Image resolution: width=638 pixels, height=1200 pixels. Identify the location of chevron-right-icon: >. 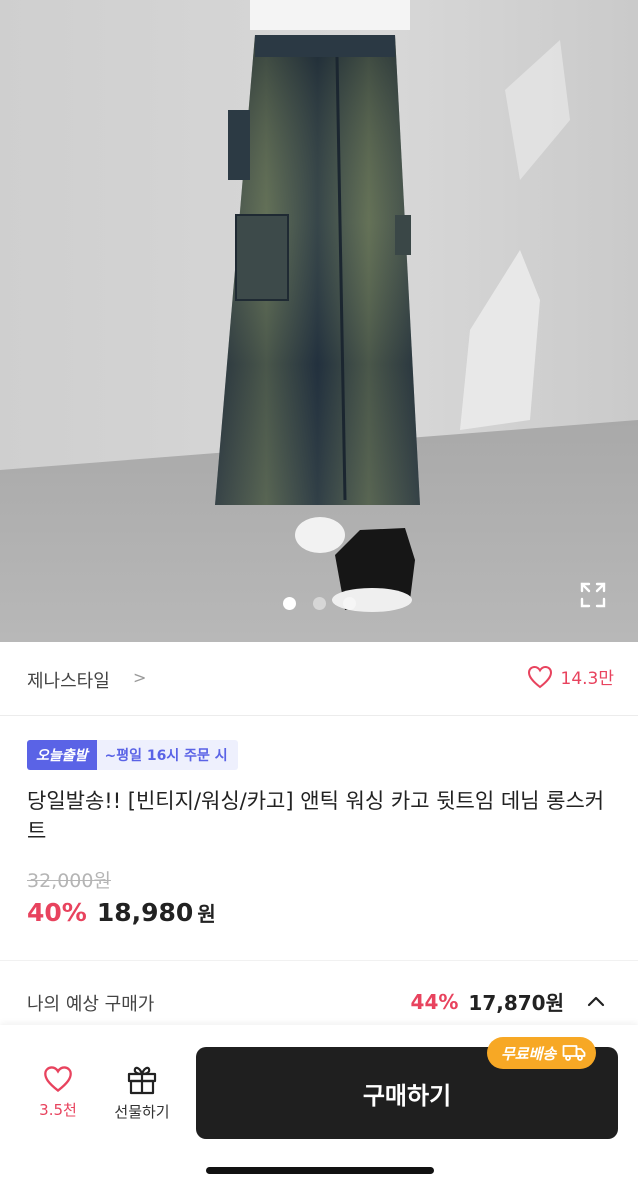
(139, 677).